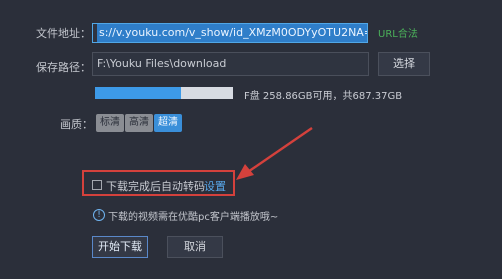  Describe the element at coordinates (195, 247) in the screenshot. I see `cancel-button: 取消` at that location.